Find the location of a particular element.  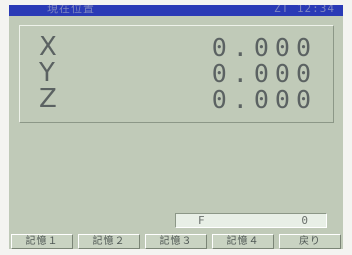

axis-label-x: X is located at coordinates (48, 47).